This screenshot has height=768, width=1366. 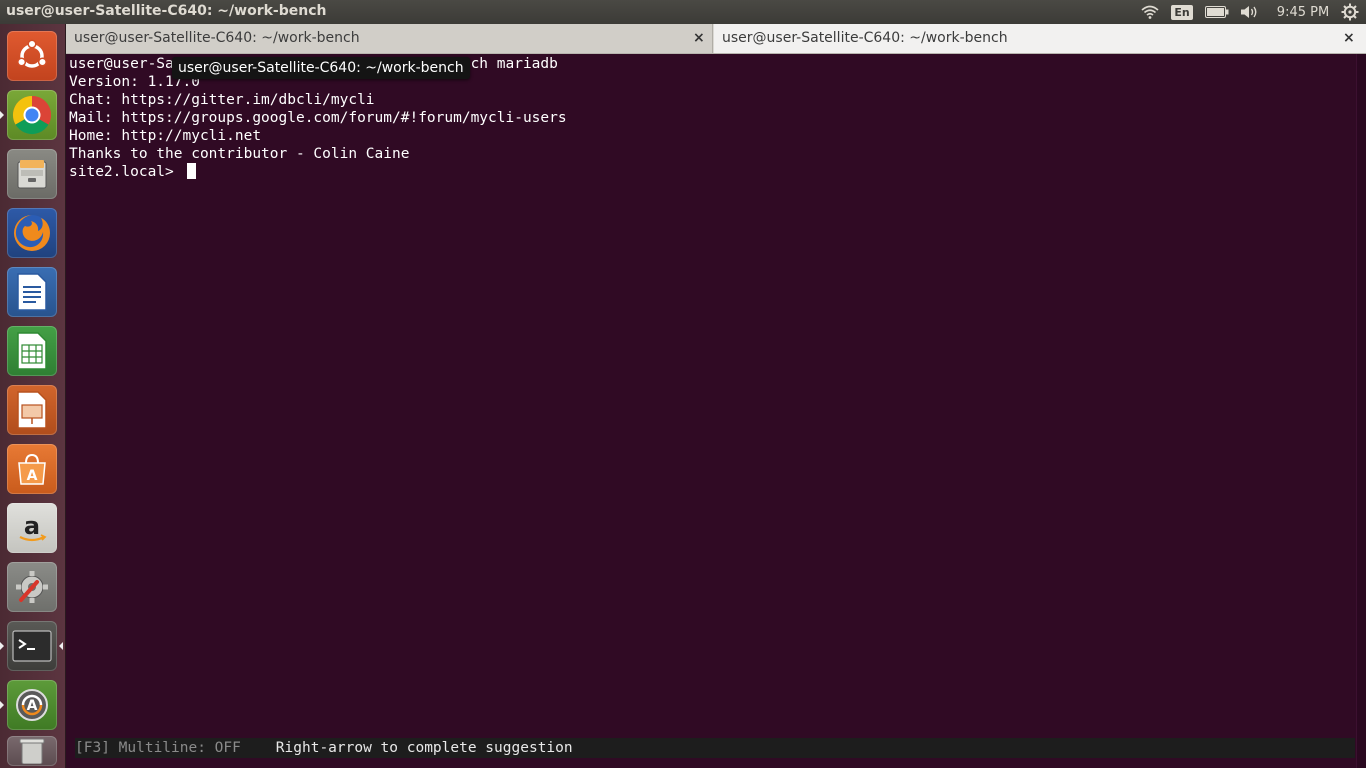 I want to click on launcher-trash, so click(x=32, y=751).